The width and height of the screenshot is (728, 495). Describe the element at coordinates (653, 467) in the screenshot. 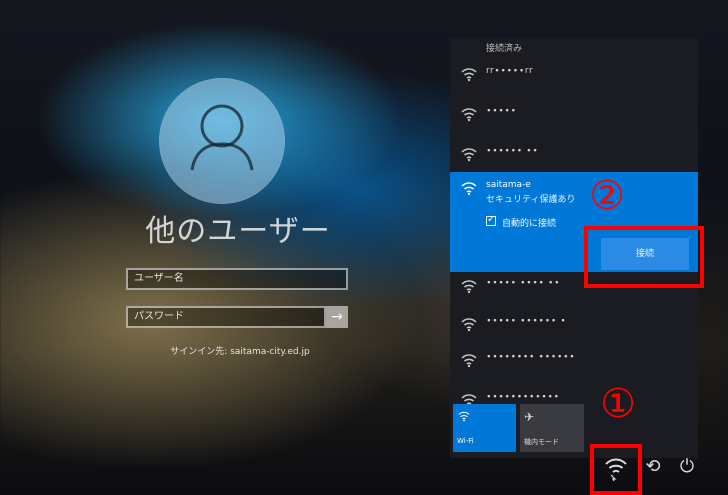

I see `ease-of-access-icon: ⟲` at that location.